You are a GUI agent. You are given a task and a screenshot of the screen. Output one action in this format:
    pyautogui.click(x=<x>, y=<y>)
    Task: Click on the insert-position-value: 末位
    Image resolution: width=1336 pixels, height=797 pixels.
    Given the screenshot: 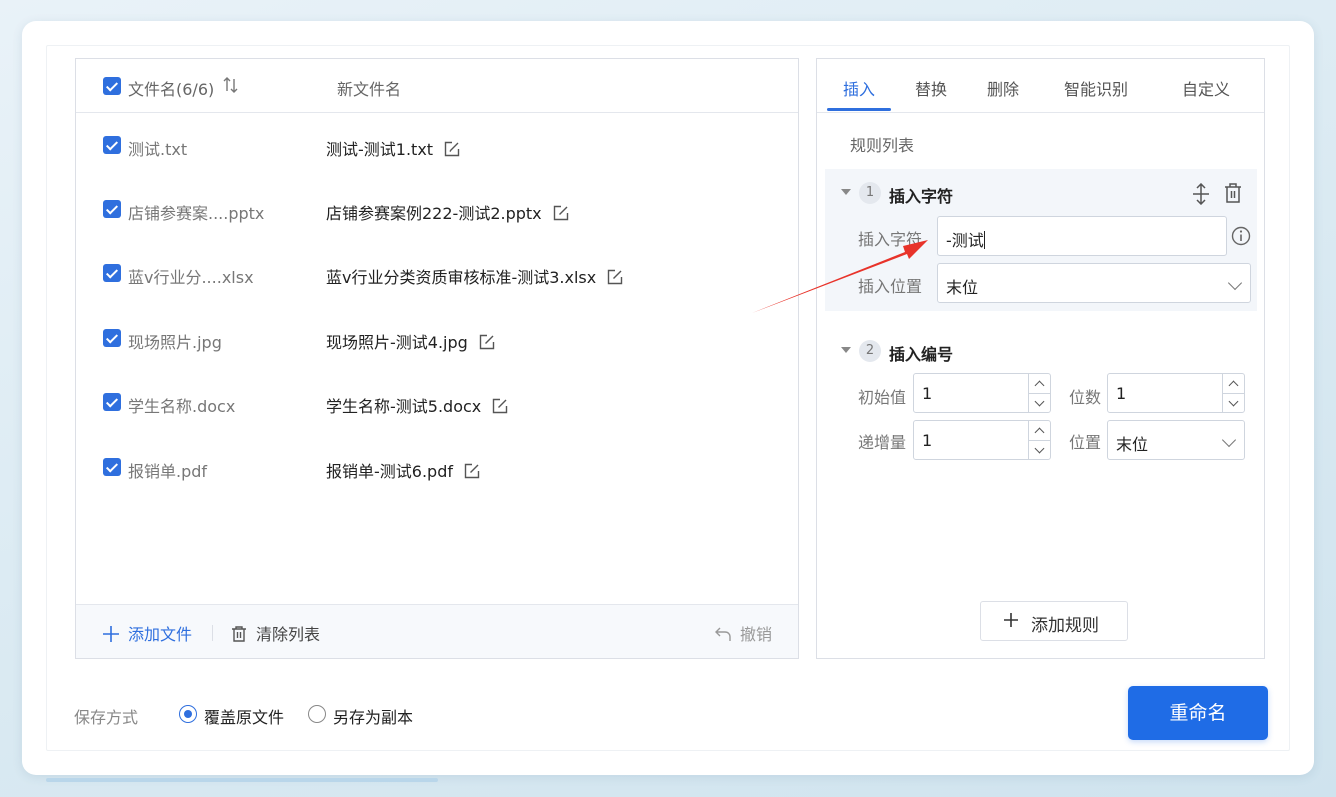 What is the action you would take?
    pyautogui.click(x=962, y=287)
    